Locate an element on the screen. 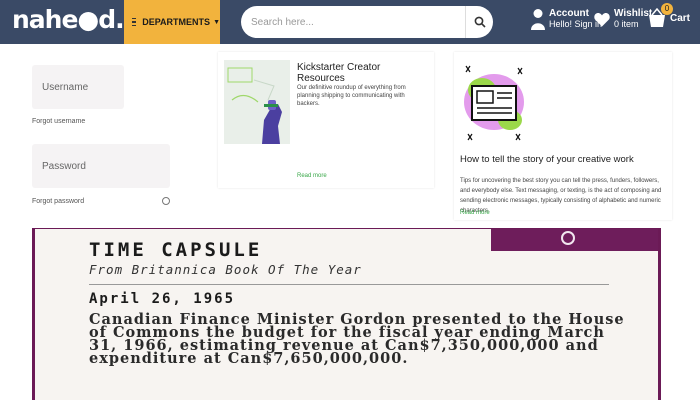  divider is located at coordinates (349, 284).